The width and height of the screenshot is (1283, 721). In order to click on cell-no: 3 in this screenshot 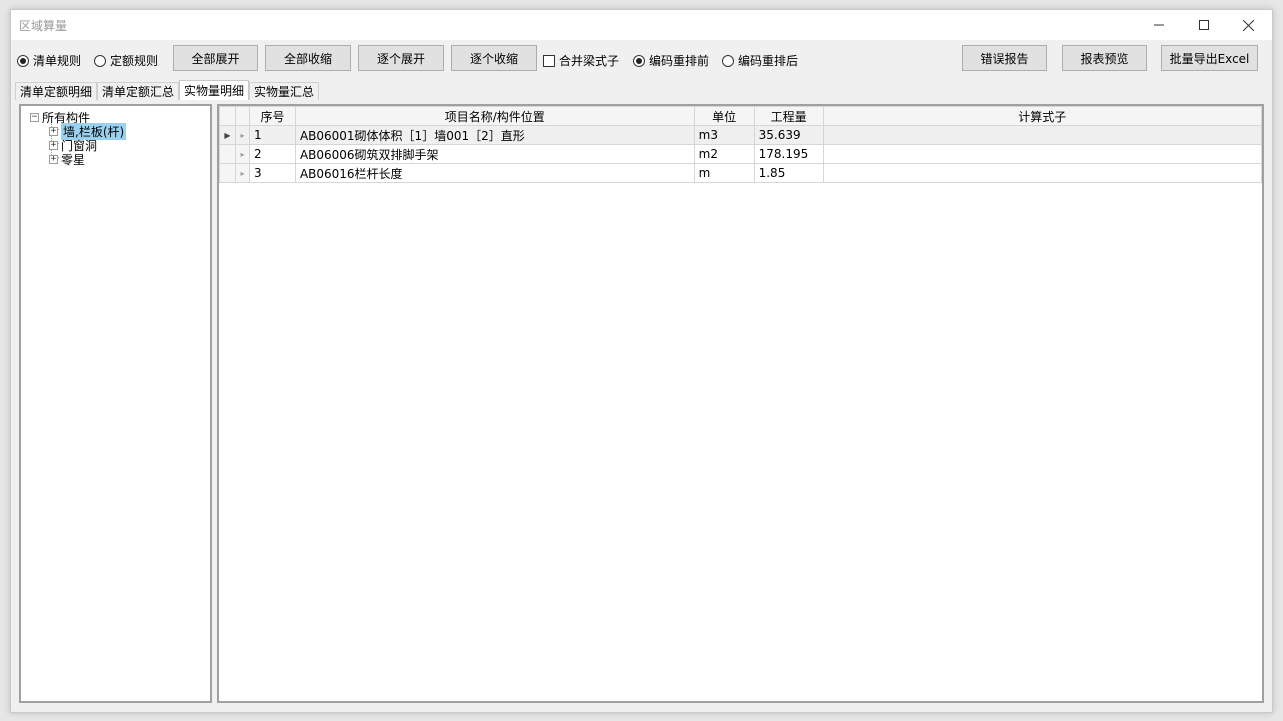, I will do `click(272, 173)`.